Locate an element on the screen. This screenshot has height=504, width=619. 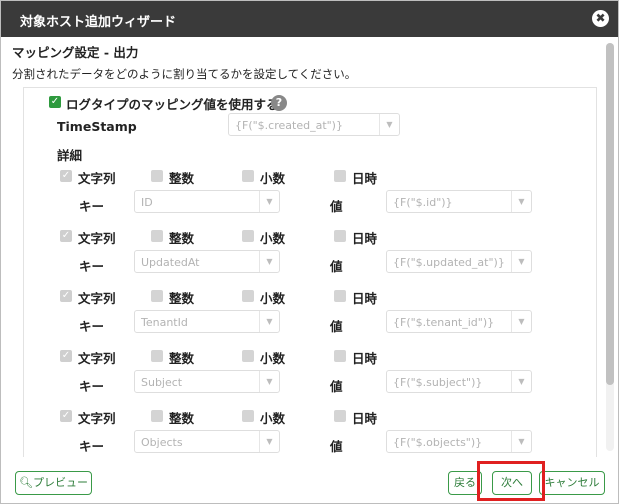
value-select: {F("$.objects")} ▼ is located at coordinates (459, 441).